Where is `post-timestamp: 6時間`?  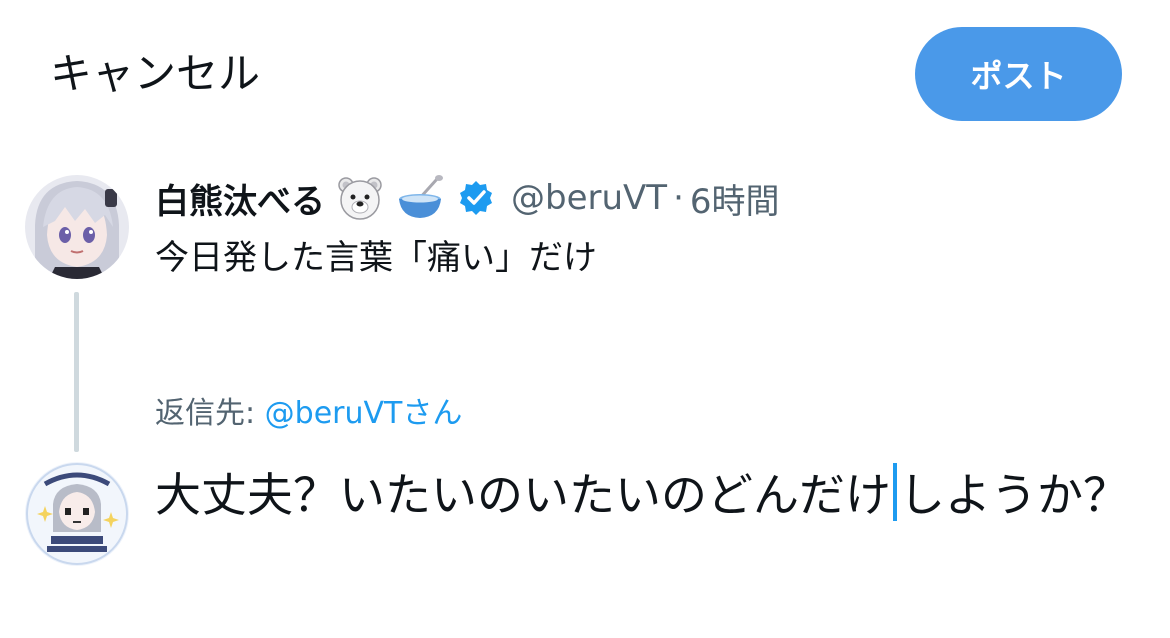
post-timestamp: 6時間 is located at coordinates (735, 198).